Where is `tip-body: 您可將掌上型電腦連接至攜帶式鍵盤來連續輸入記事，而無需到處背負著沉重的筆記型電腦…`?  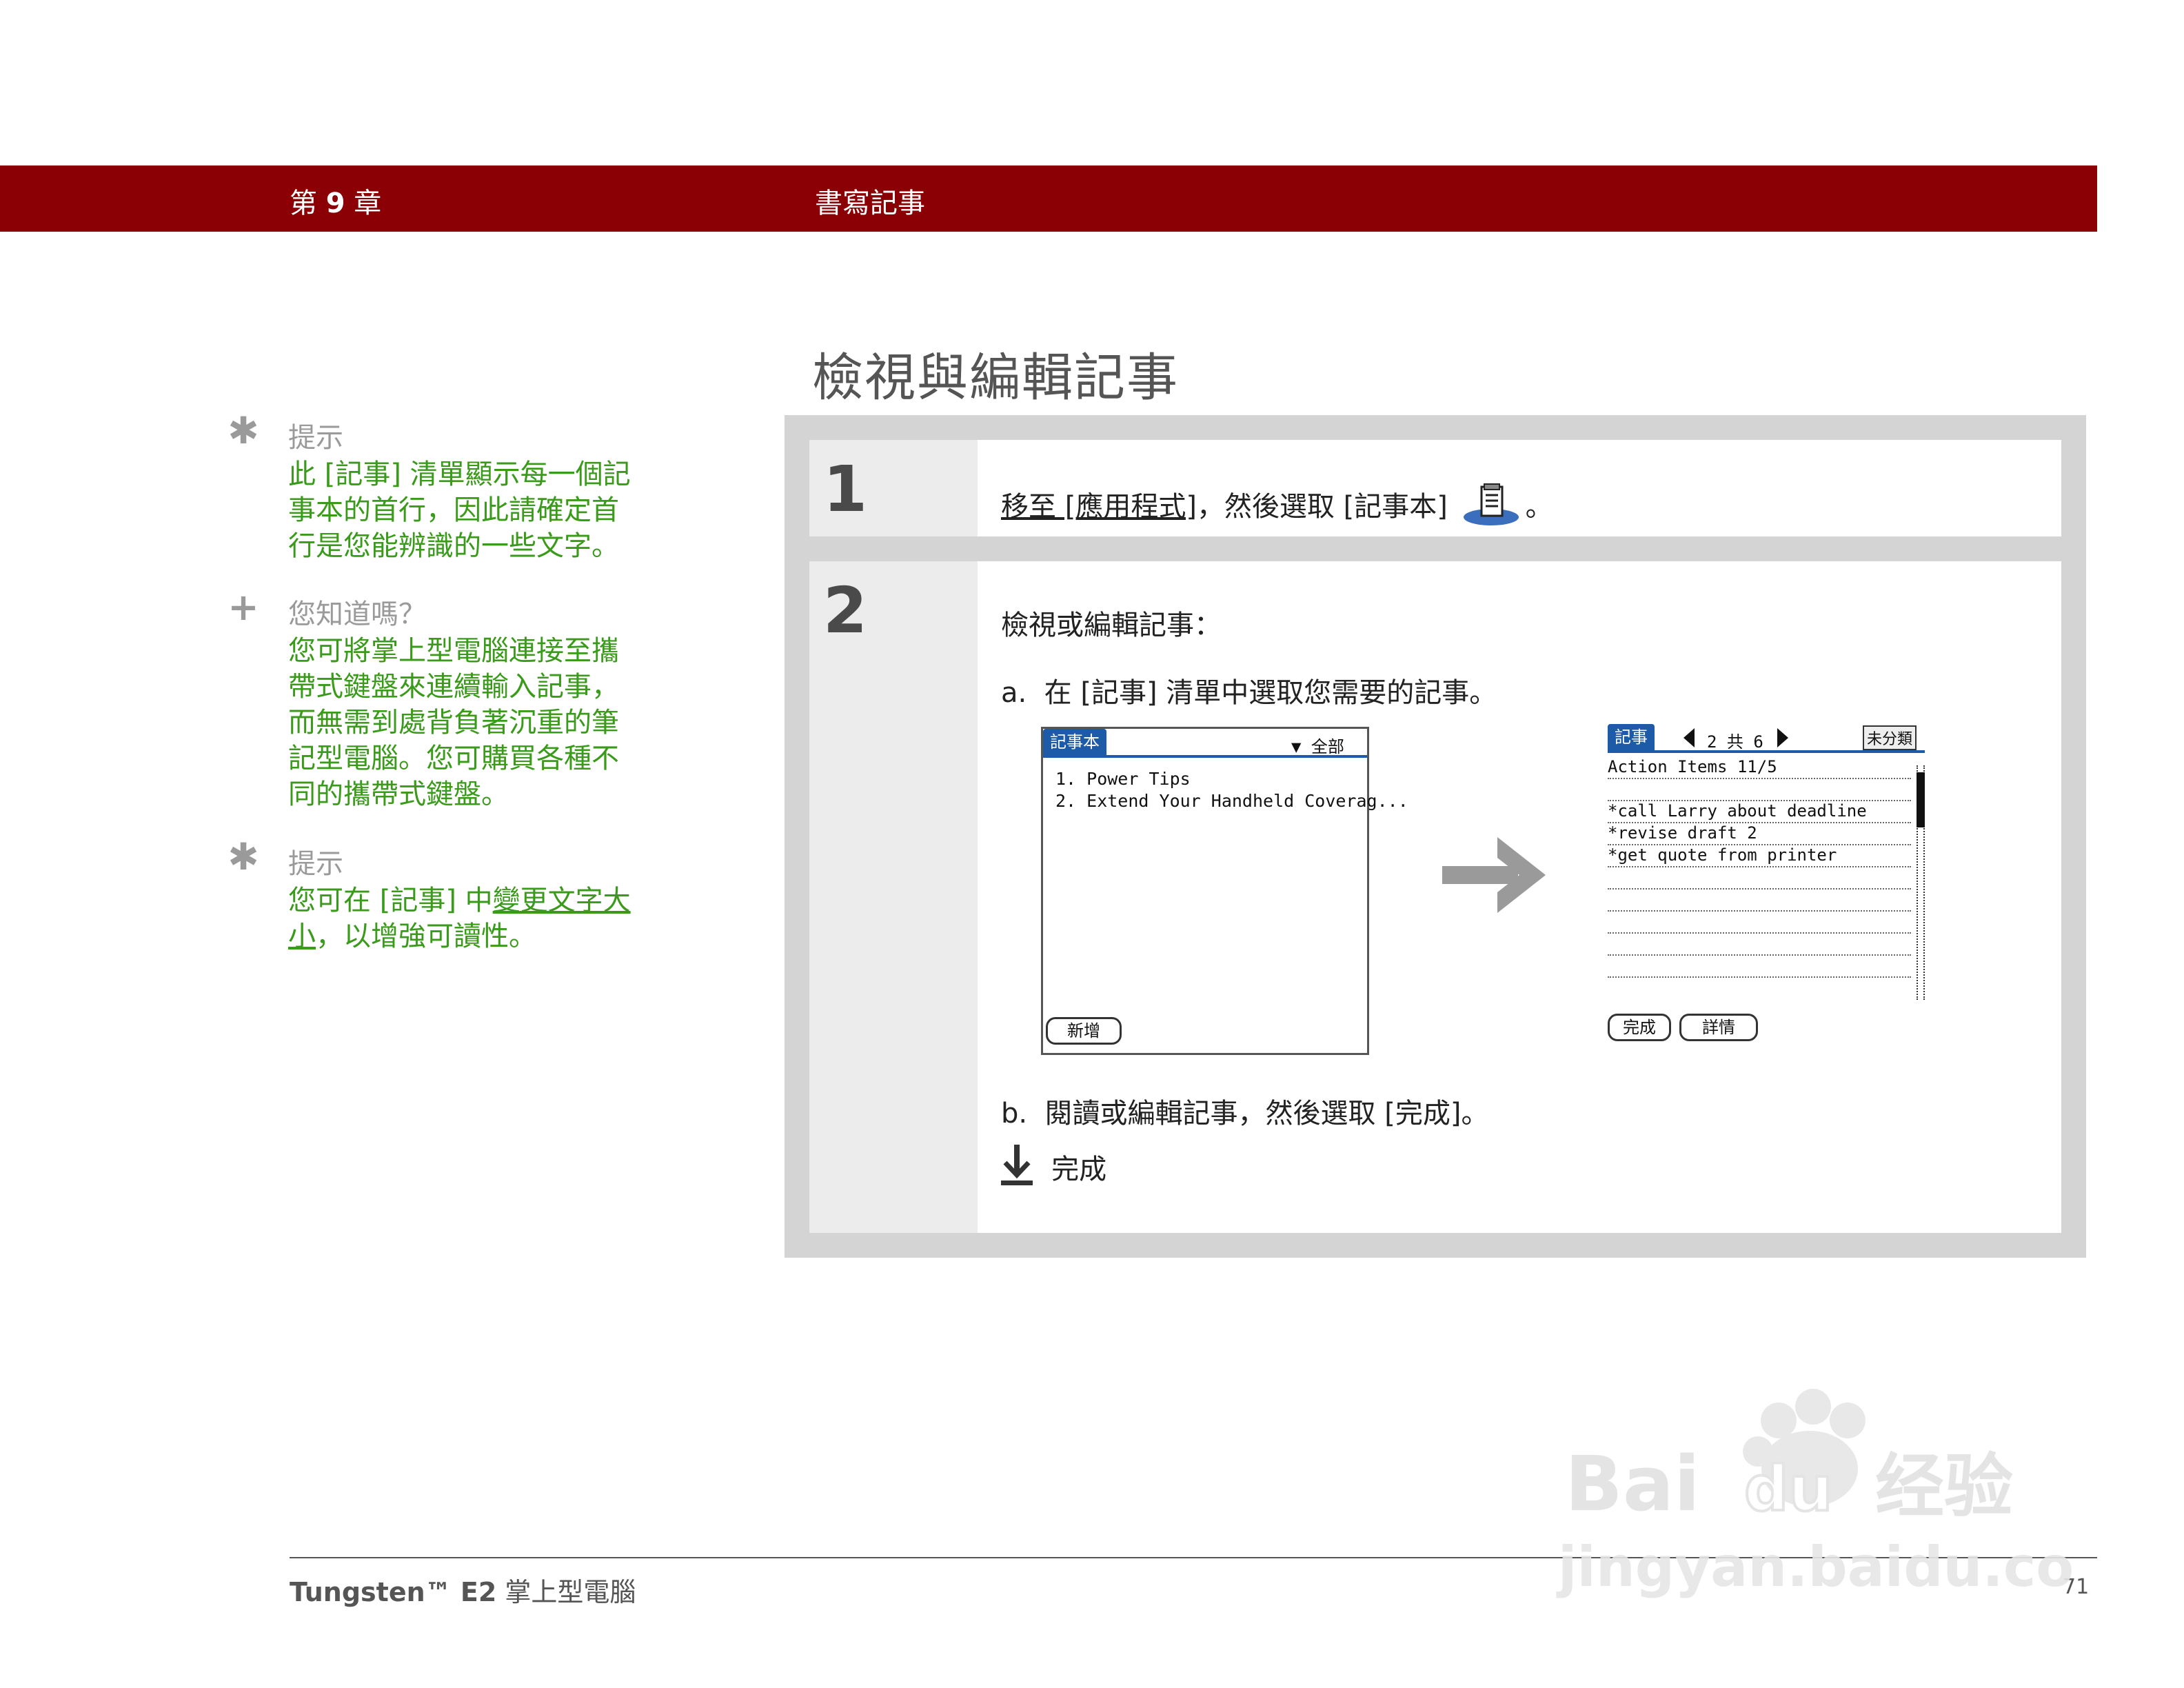
tip-body: 您可將掌上型電腦連接至攜帶式鍵盤來連續輸入記事，而無需到處背負著沉重的筆記型電腦… is located at coordinates (453, 723).